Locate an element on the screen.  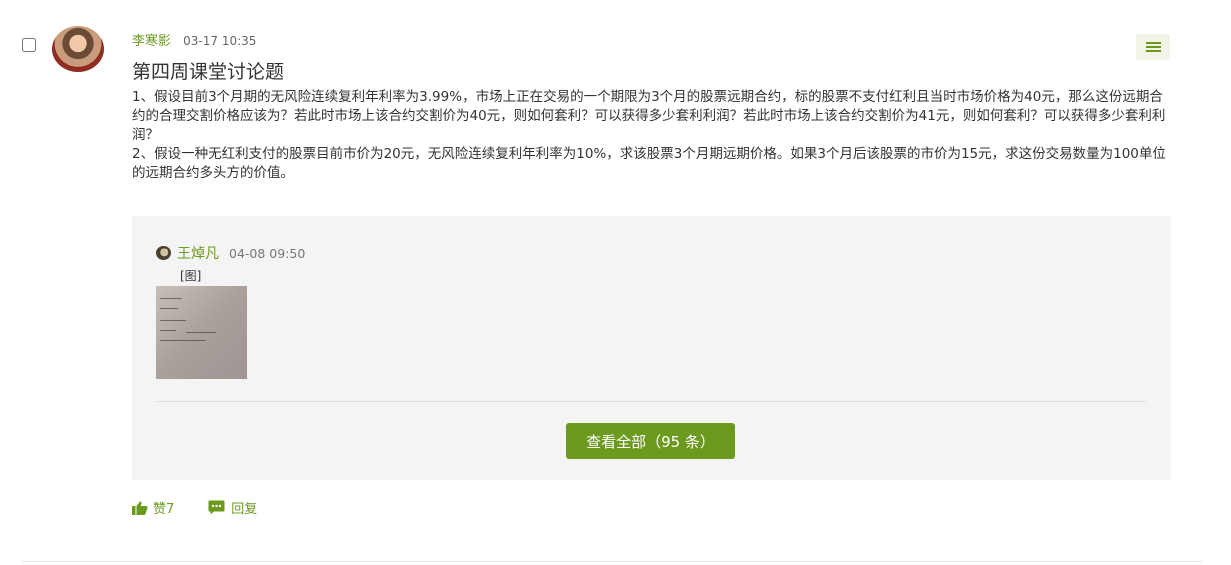
post-divider is located at coordinates (612, 561).